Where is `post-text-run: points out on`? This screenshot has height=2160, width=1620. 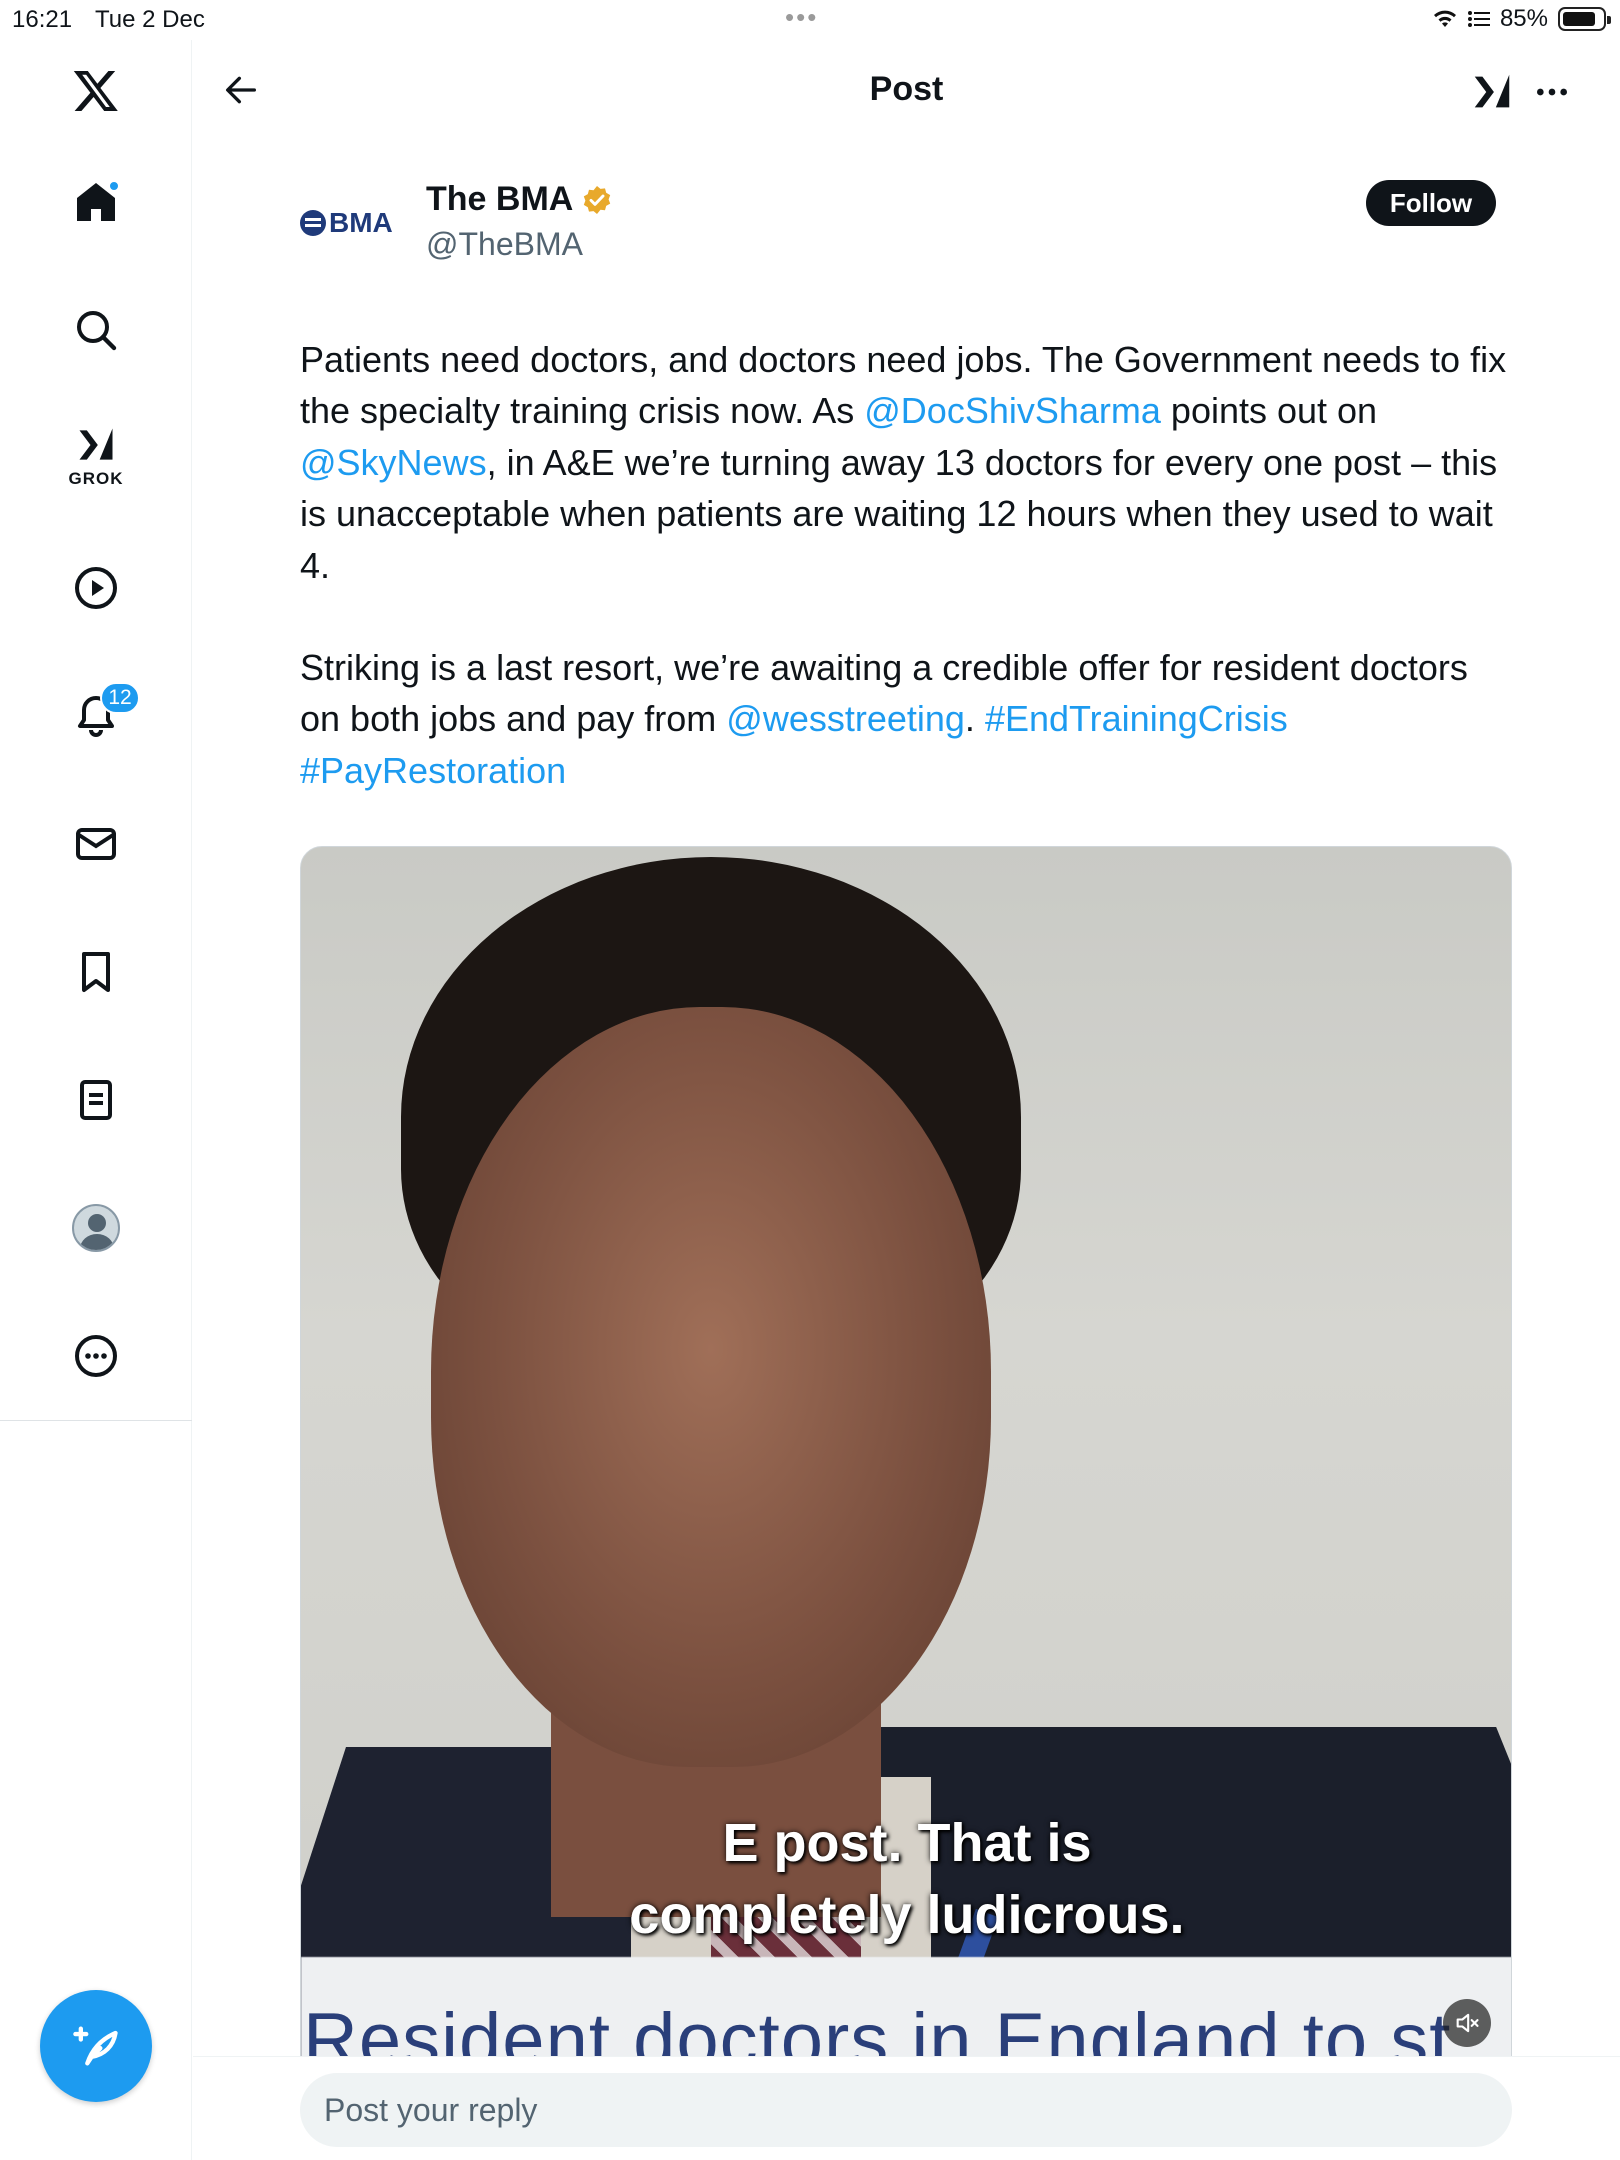
post-text-run: points out on is located at coordinates (1269, 411).